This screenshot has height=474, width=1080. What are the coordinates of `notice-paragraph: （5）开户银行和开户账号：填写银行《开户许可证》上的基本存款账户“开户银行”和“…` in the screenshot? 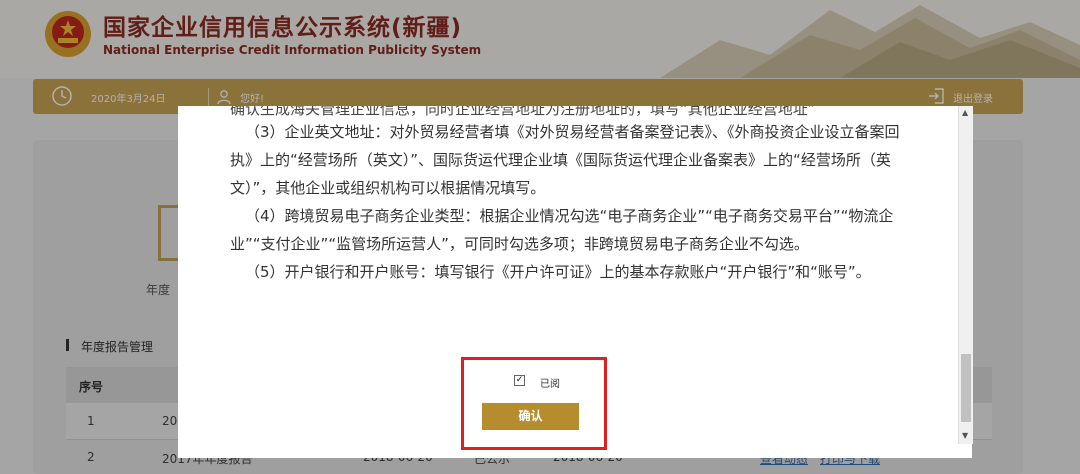 It's located at (558, 272).